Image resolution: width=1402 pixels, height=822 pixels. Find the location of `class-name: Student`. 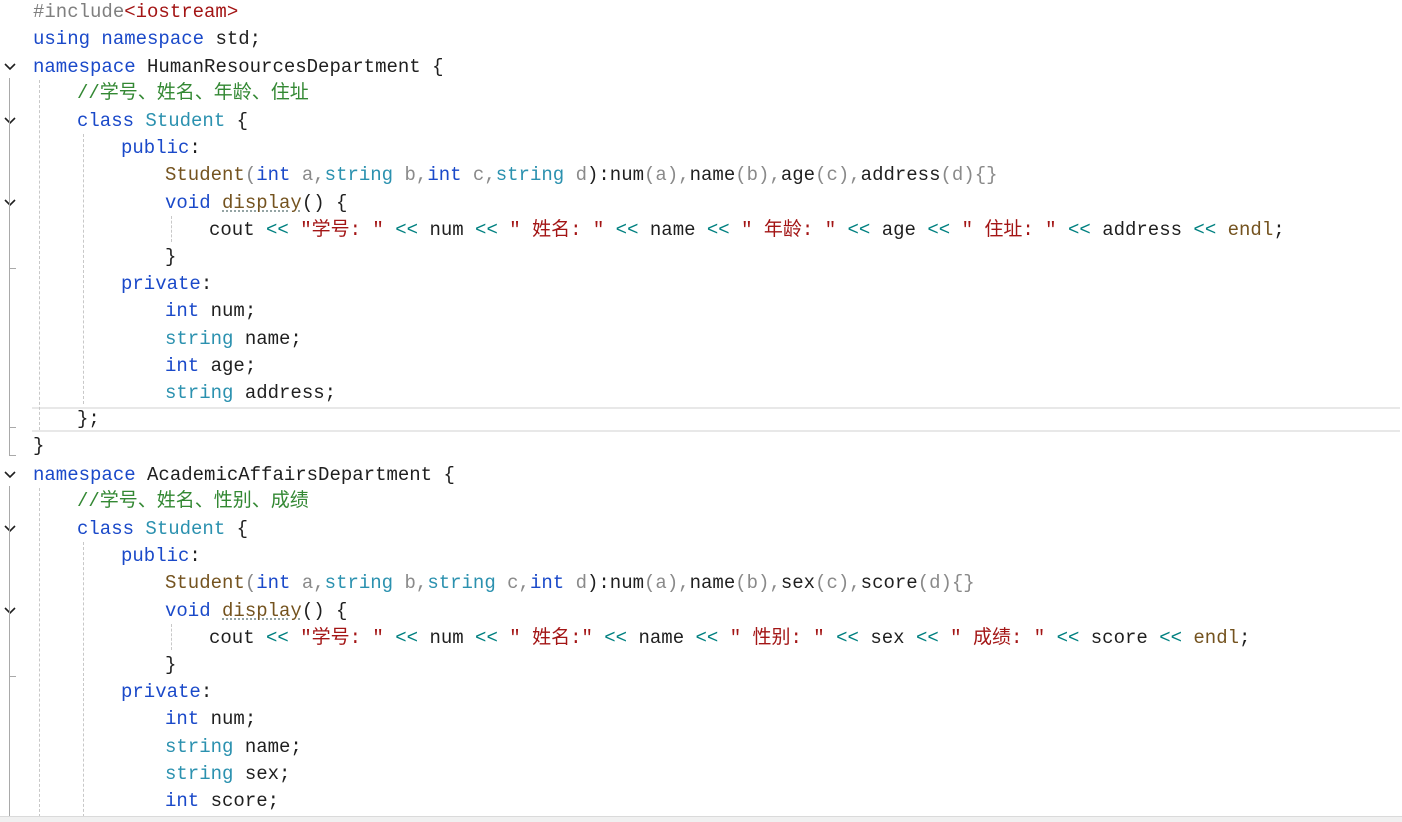

class-name: Student is located at coordinates (185, 529).